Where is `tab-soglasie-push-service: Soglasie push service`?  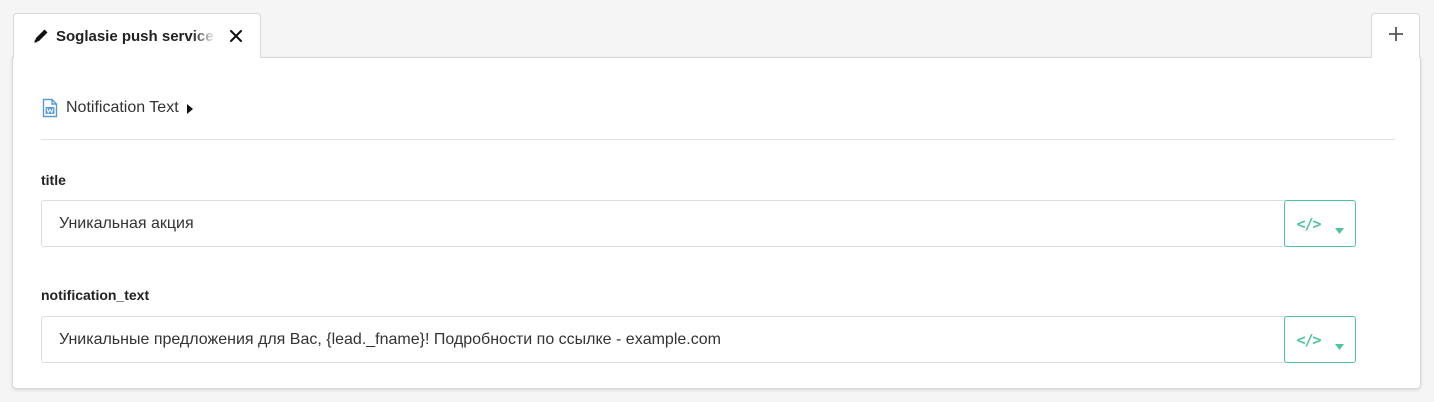 tab-soglasie-push-service: Soglasie push service is located at coordinates (137, 35).